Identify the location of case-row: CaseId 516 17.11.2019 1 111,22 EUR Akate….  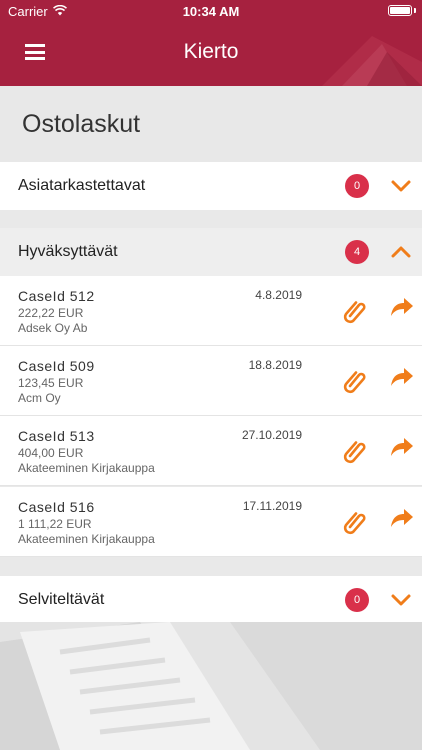
(211, 522).